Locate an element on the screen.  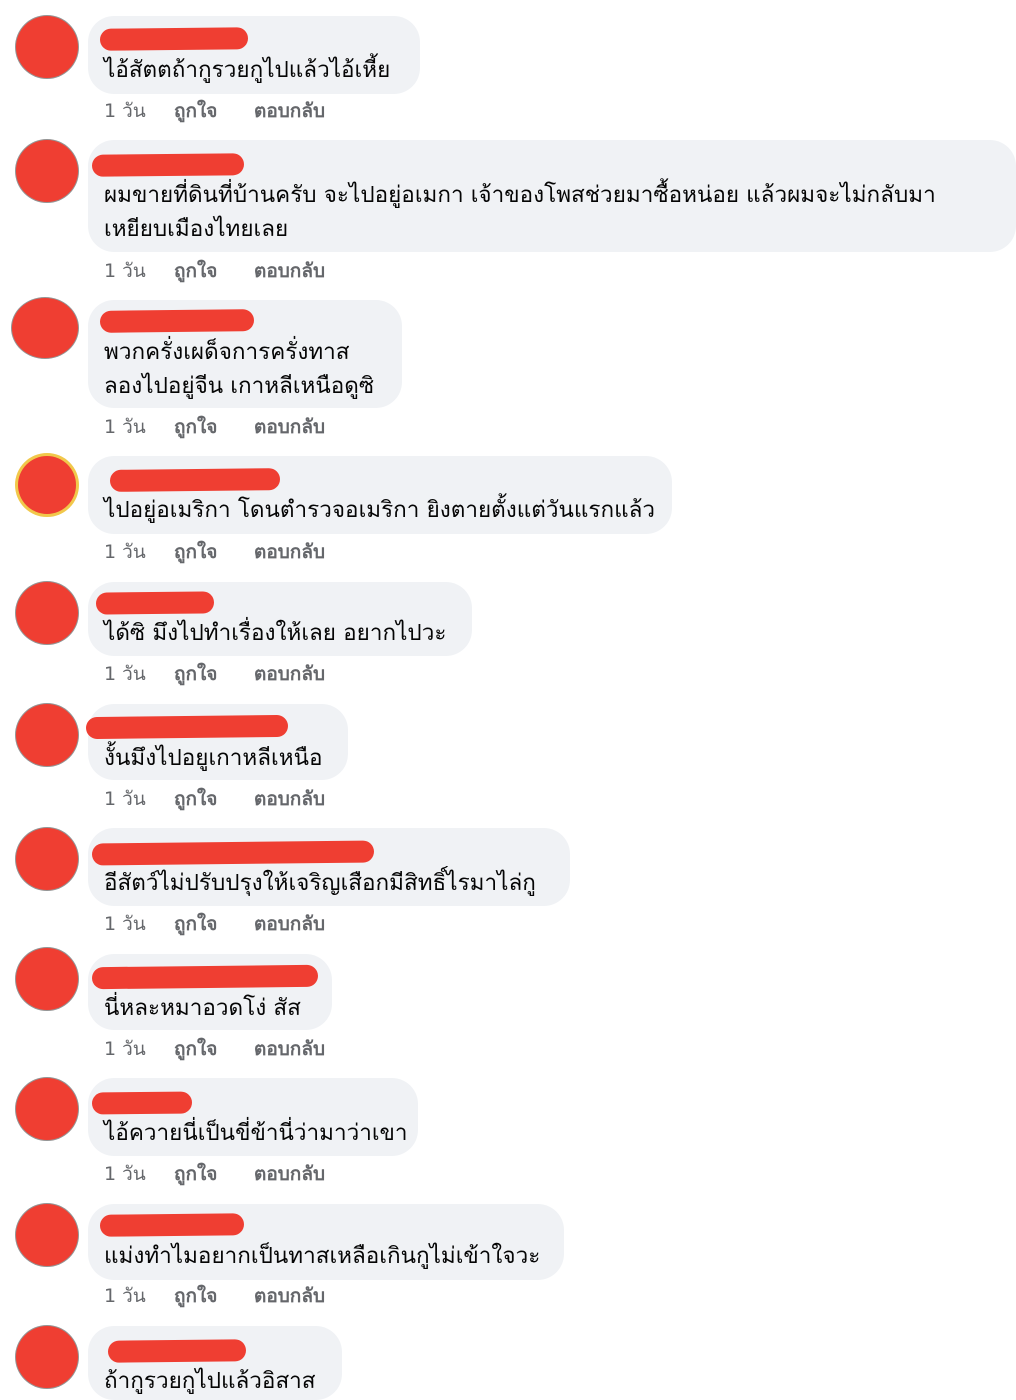
comment-text: พวกครั่งเผด็จการครั่งทาส is located at coordinates (227, 352).